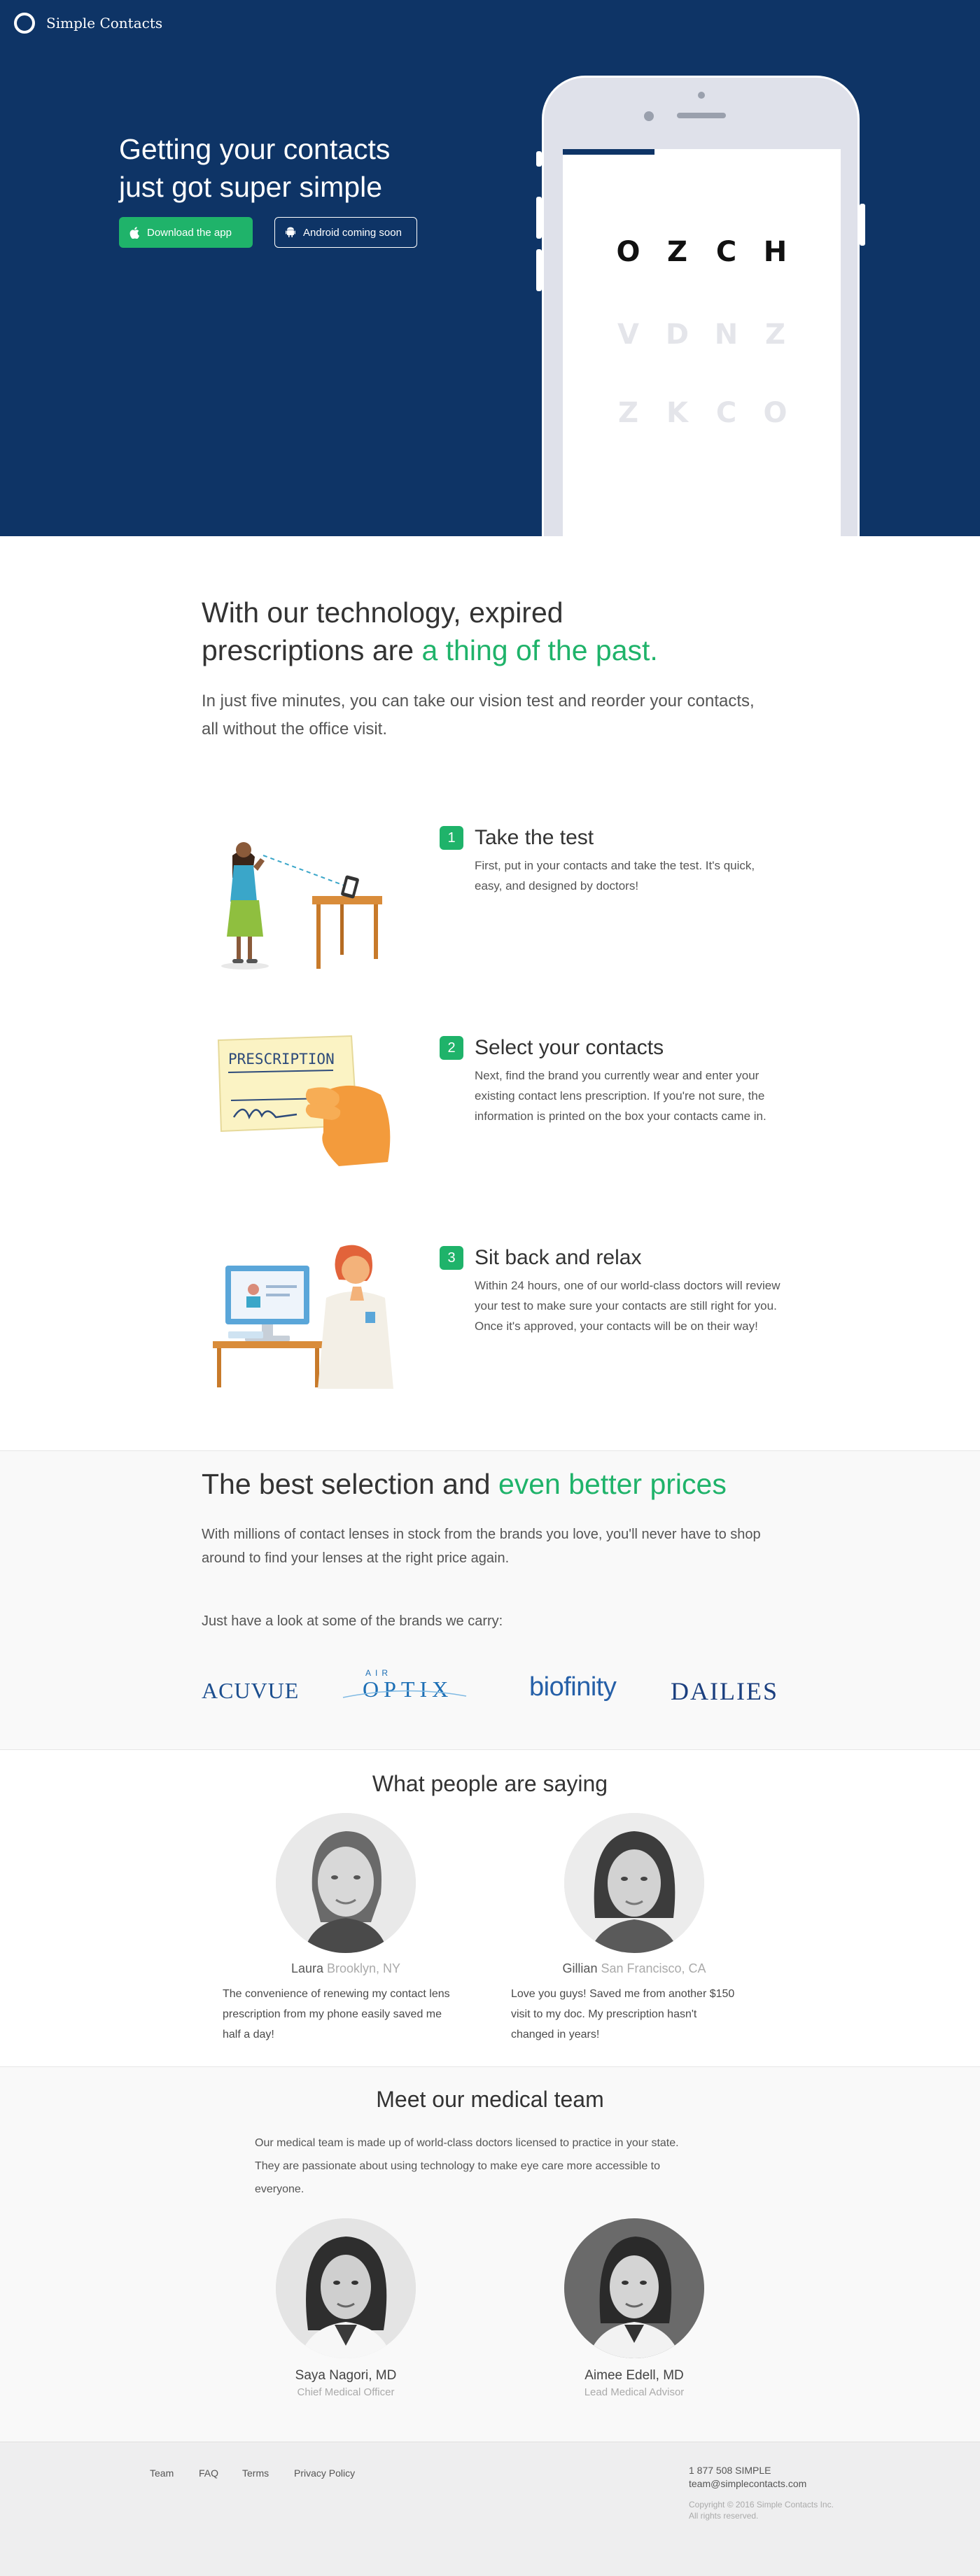  What do you see at coordinates (634, 2375) in the screenshot?
I see `doctor-2-name: Aimee Edell, MD` at bounding box center [634, 2375].